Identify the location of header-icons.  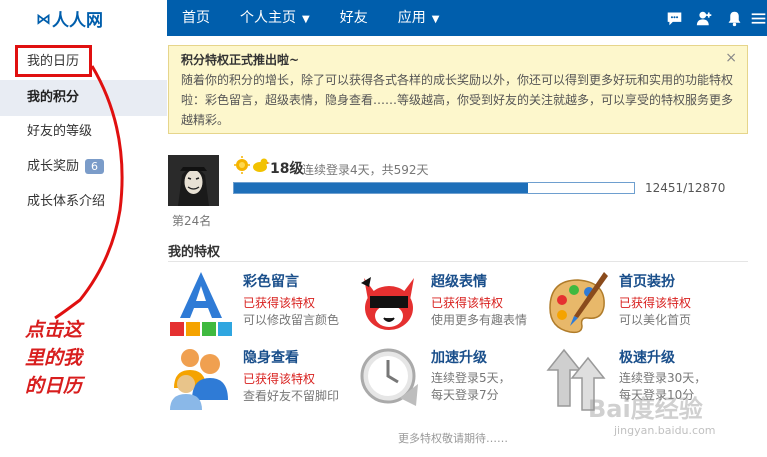
(713, 18).